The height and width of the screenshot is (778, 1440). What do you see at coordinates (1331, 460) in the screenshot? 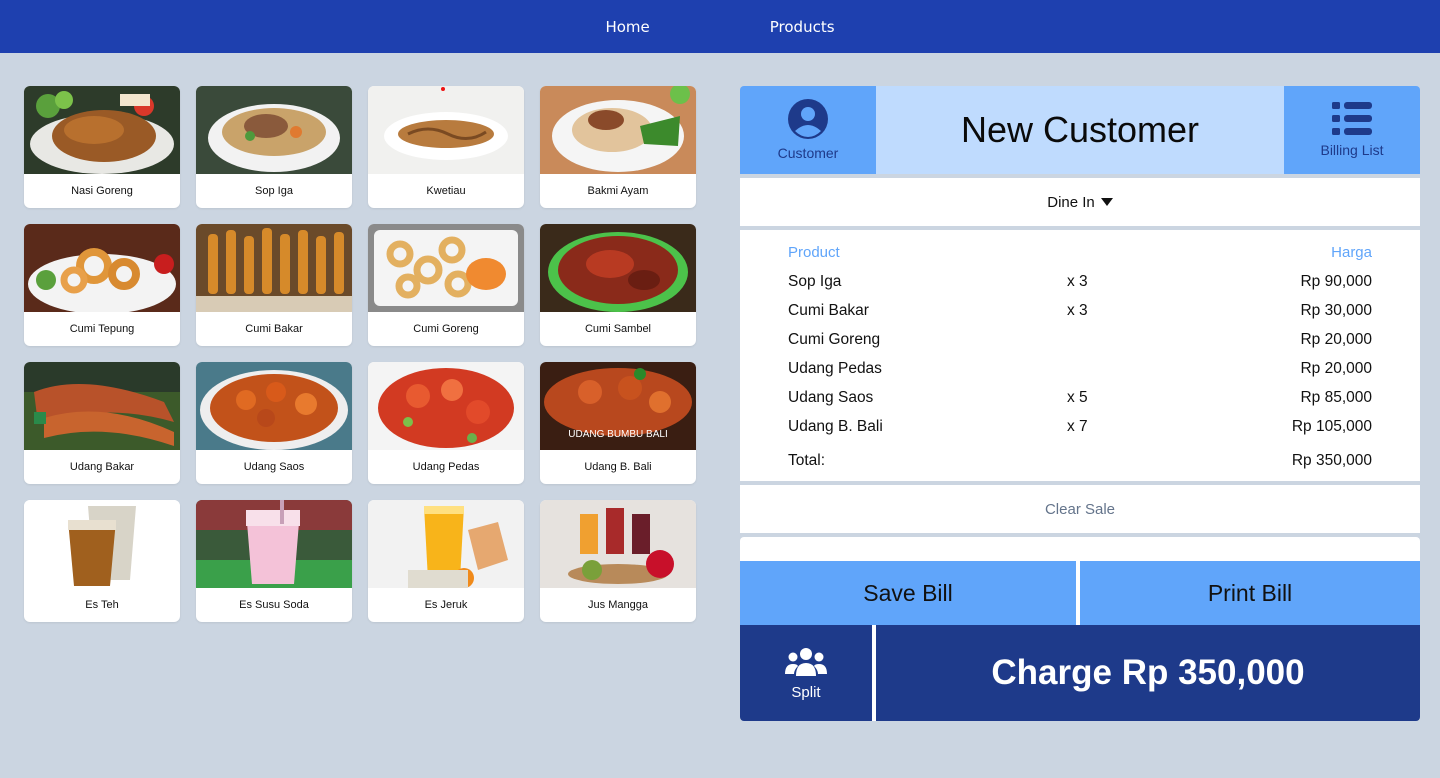
I see `total-value: Rp 350,000` at bounding box center [1331, 460].